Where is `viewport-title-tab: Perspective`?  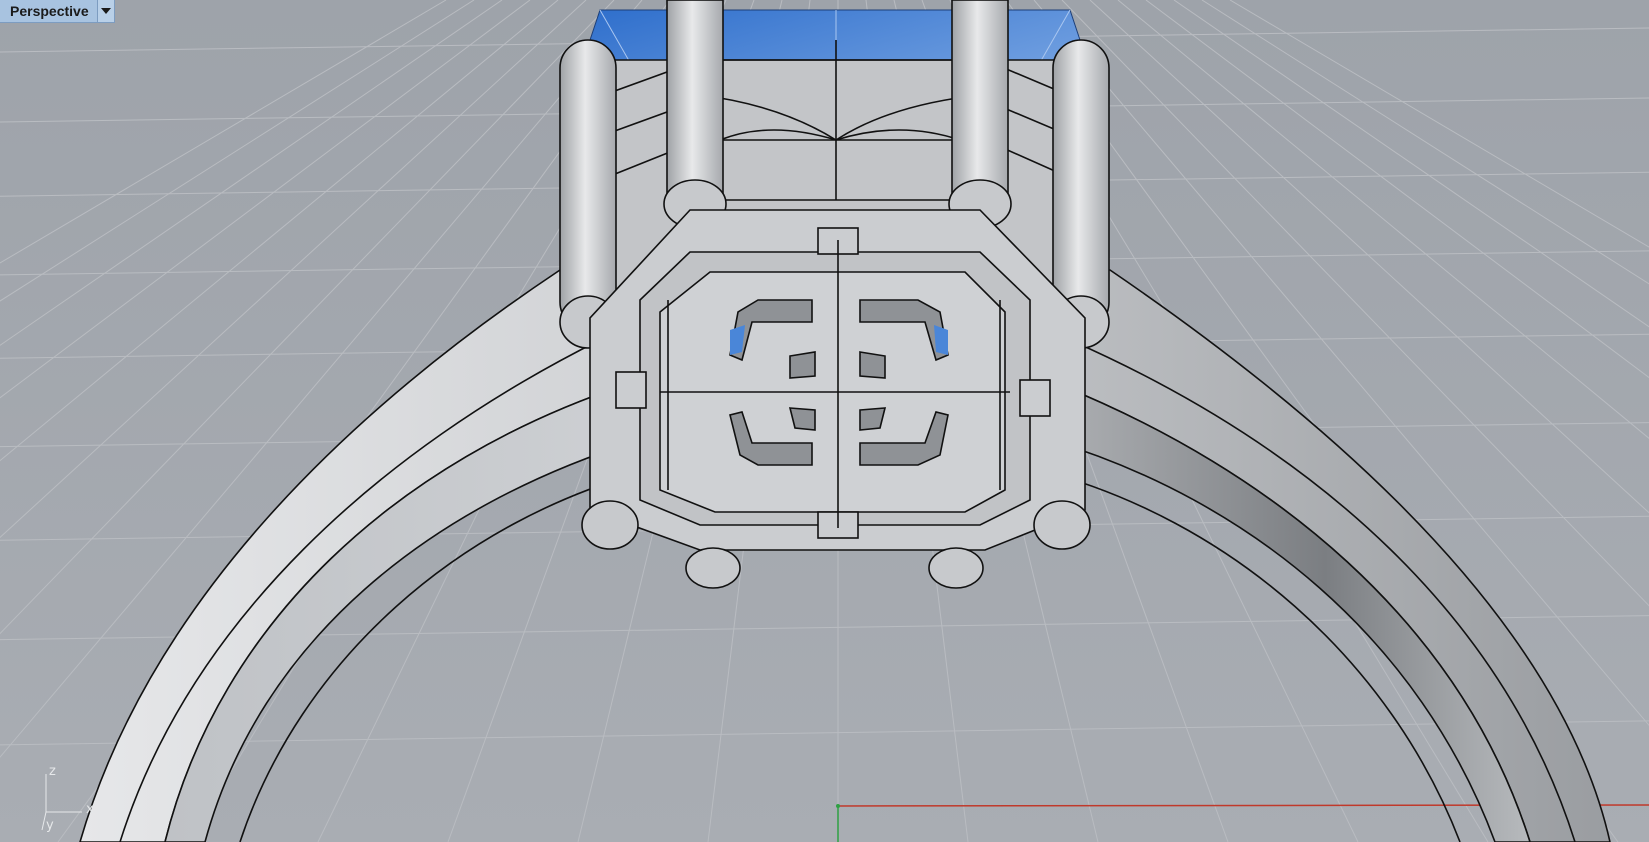 viewport-title-tab: Perspective is located at coordinates (57, 11).